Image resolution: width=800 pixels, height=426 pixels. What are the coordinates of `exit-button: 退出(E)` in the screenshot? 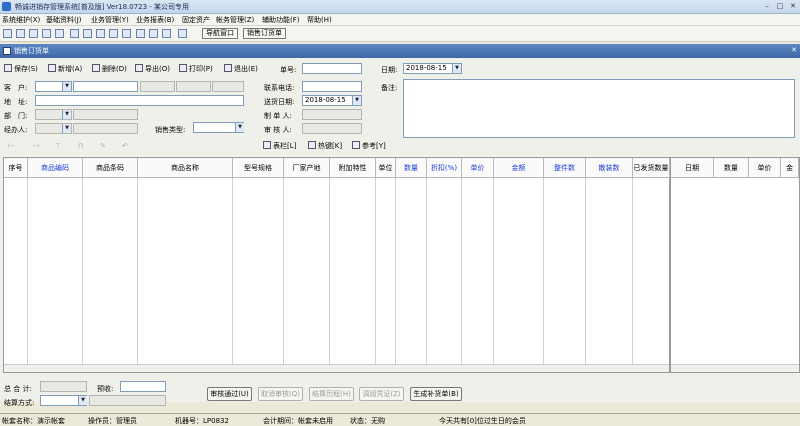 It's located at (241, 69).